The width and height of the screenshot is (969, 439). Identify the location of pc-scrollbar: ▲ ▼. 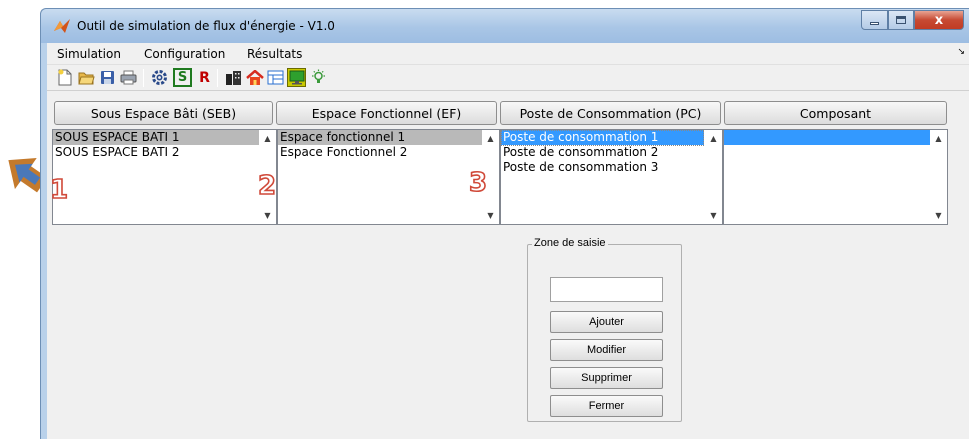
(713, 177).